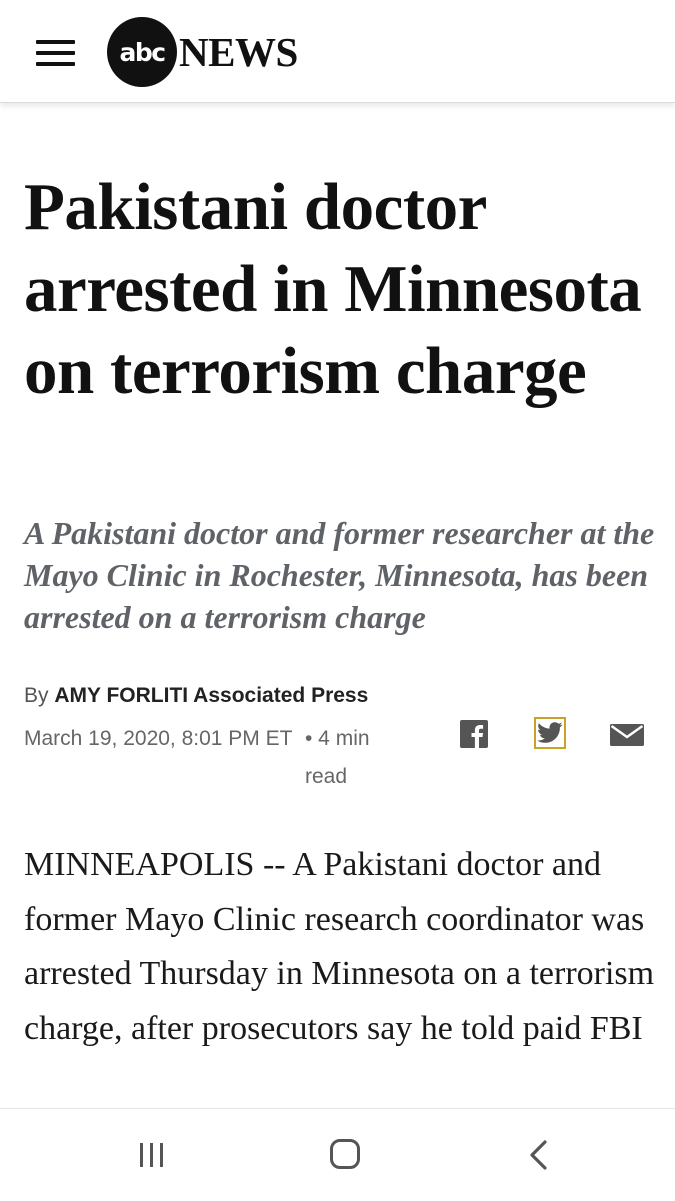 This screenshot has height=1201, width=675. Describe the element at coordinates (474, 734) in the screenshot. I see `facebook-icon` at that location.